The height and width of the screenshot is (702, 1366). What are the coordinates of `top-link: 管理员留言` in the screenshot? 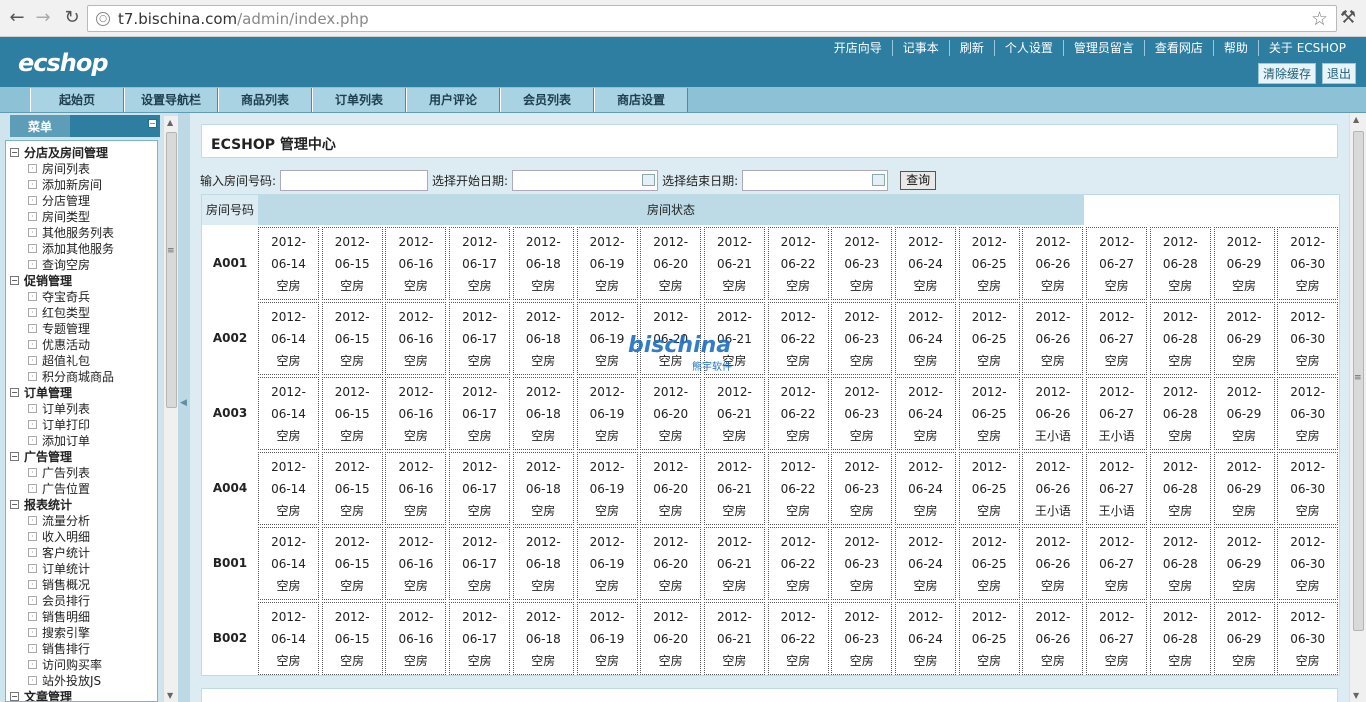 It's located at (1103, 48).